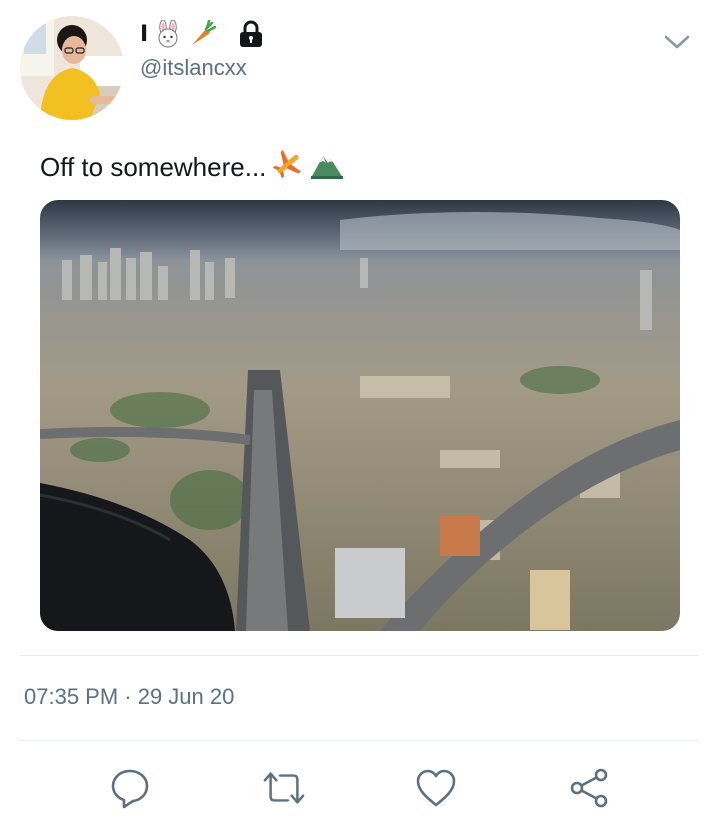  I want to click on display-name: I, so click(202, 34).